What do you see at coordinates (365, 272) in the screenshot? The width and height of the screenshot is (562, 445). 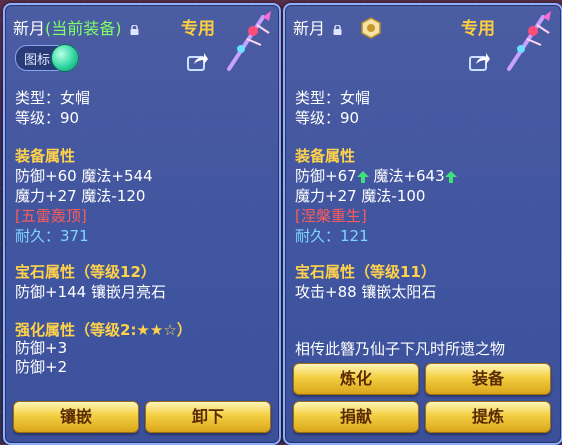 I see `gem-attr-header: 宝石属性（等级11）` at bounding box center [365, 272].